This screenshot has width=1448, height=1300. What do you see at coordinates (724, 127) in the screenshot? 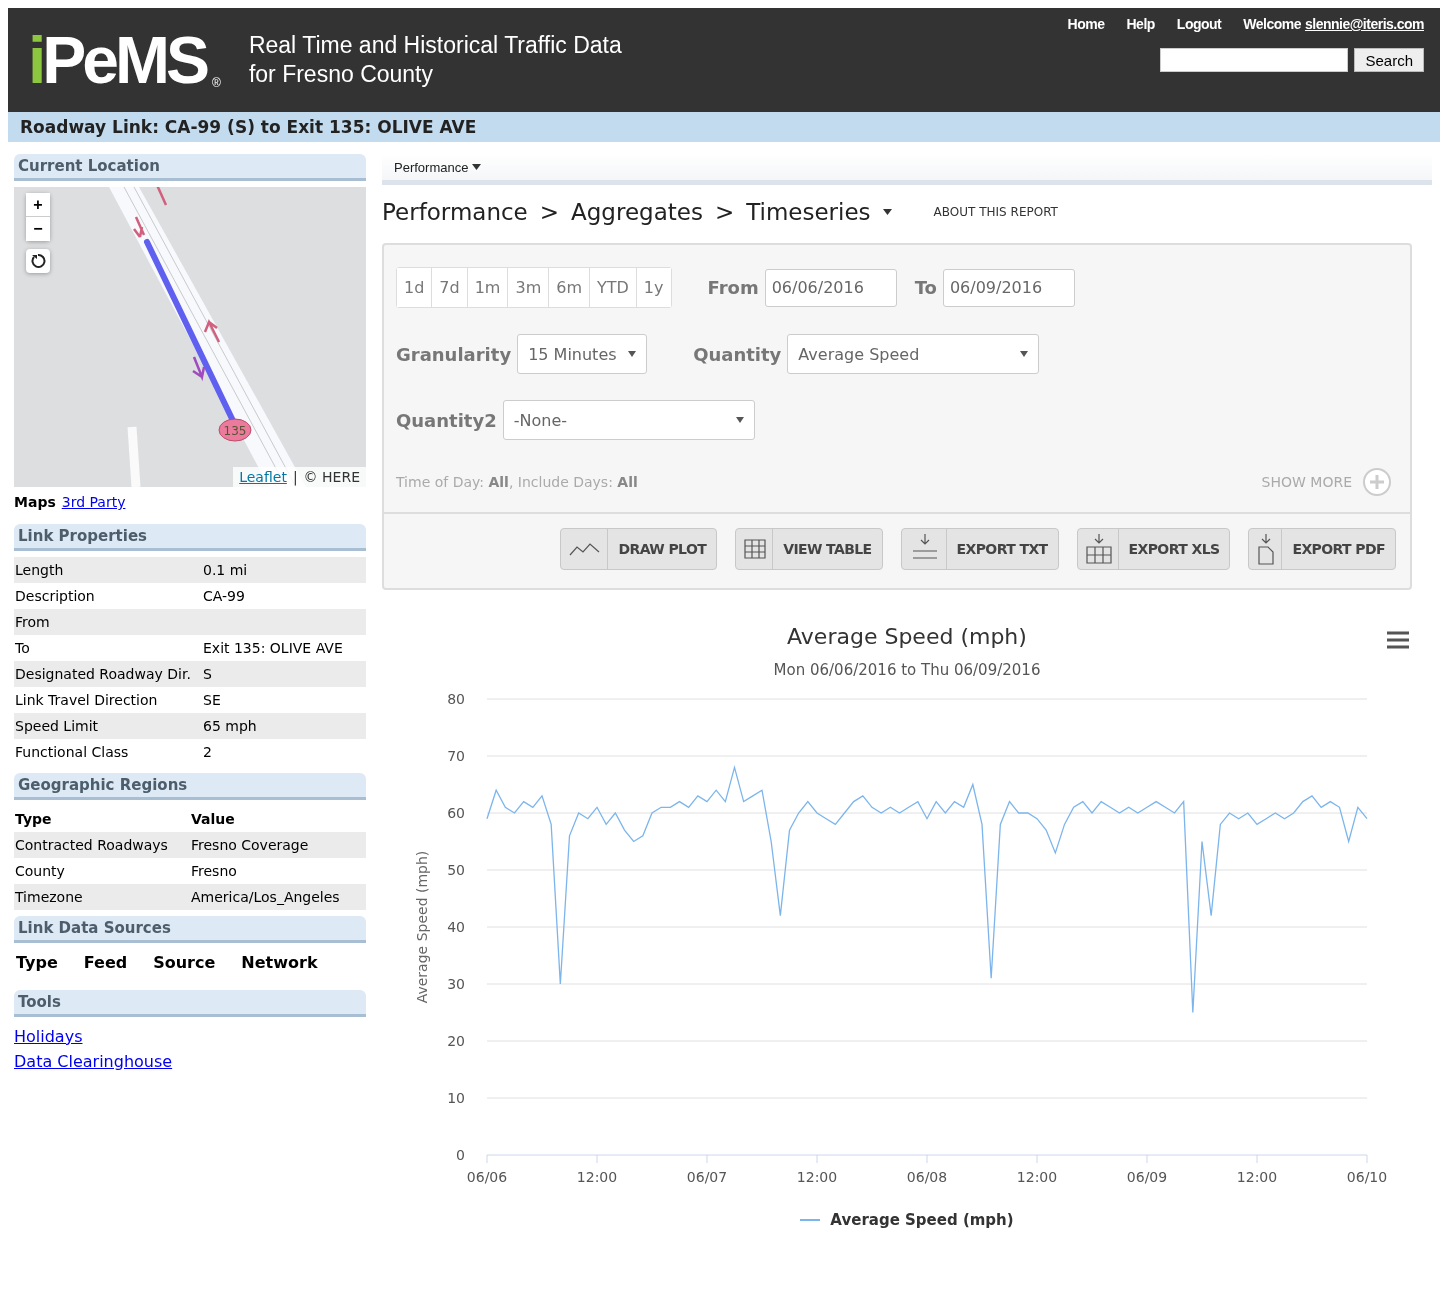
I see `page-title: Roadway Link: CA-99 (S) to Exit 135: OLIVE AVE` at bounding box center [724, 127].